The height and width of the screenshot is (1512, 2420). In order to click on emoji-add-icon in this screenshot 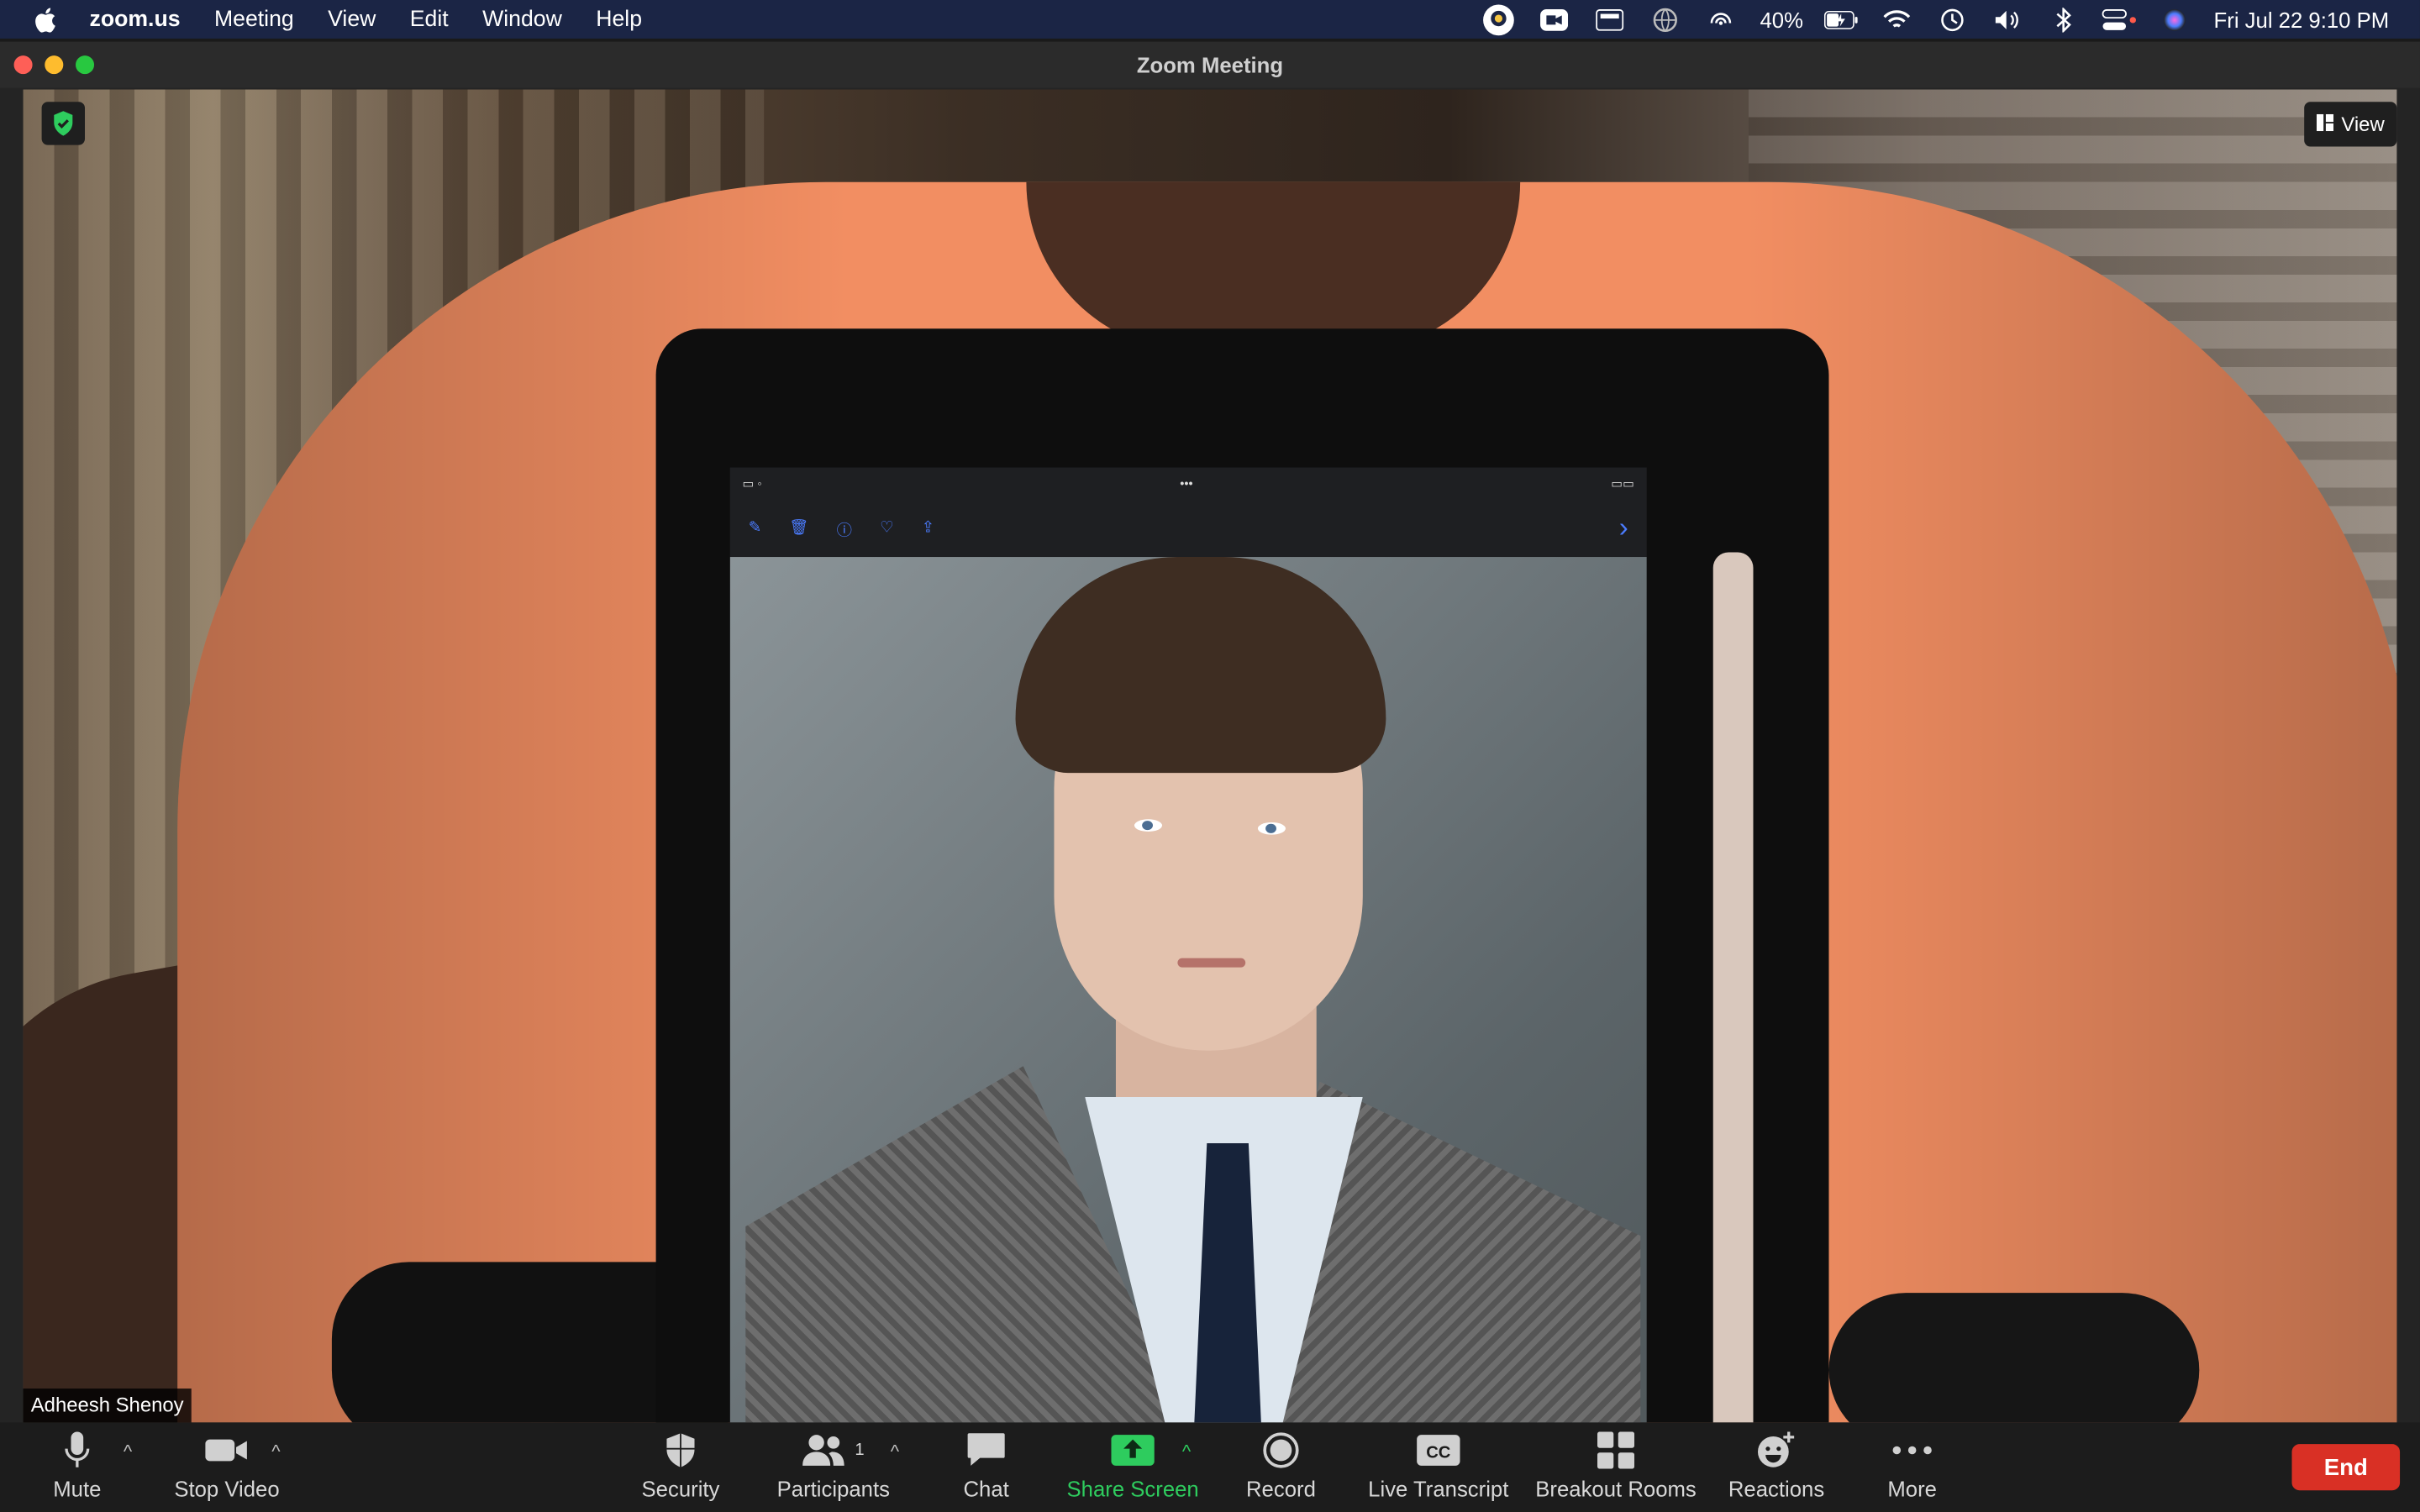, I will do `click(1776, 1451)`.